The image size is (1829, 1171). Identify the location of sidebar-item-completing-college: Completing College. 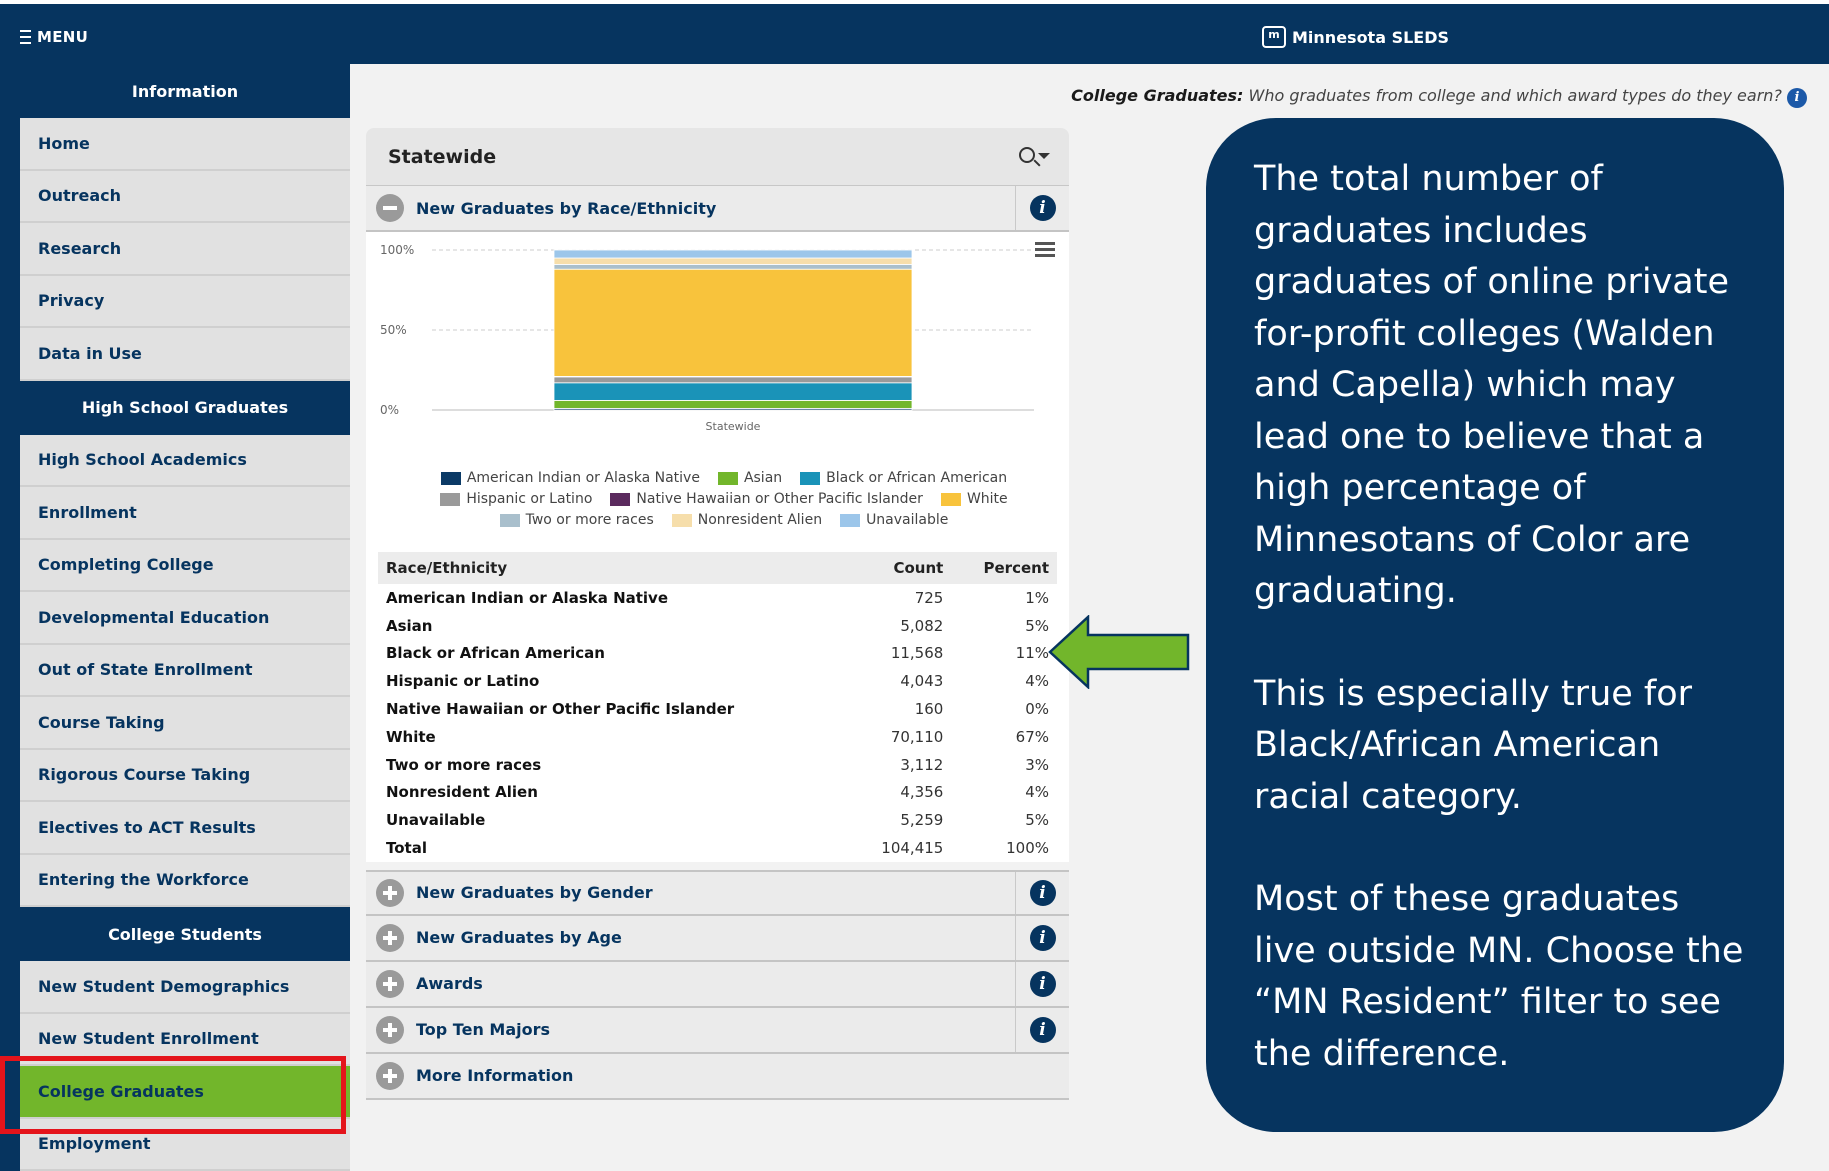
(185, 565).